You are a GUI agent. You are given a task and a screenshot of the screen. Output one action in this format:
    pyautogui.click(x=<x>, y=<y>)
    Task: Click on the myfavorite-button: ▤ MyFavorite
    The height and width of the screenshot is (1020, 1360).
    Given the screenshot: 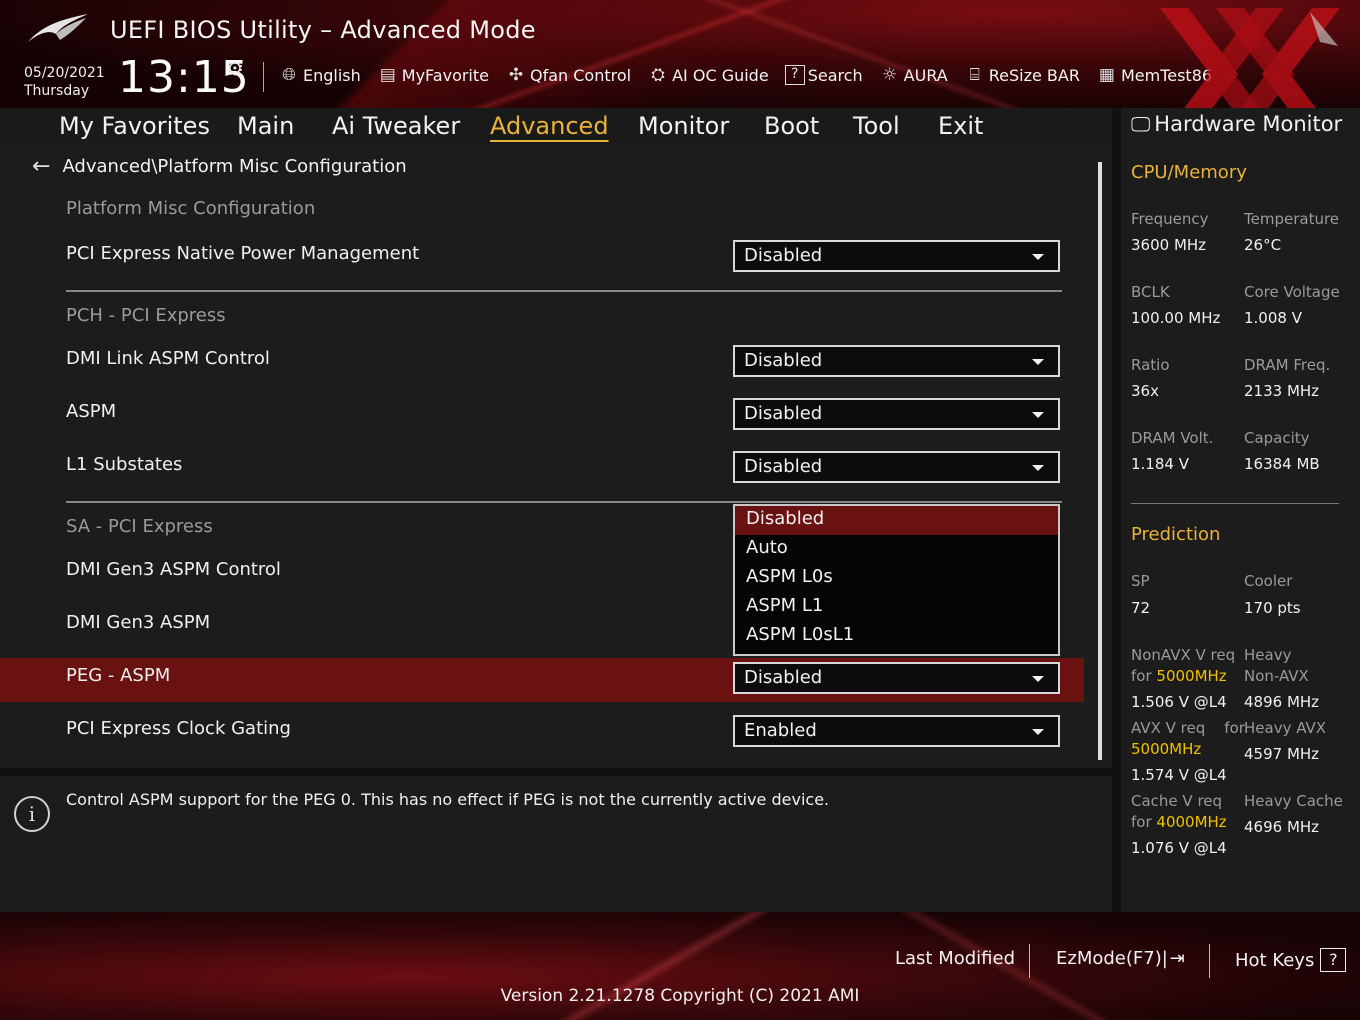 What is the action you would take?
    pyautogui.click(x=433, y=75)
    